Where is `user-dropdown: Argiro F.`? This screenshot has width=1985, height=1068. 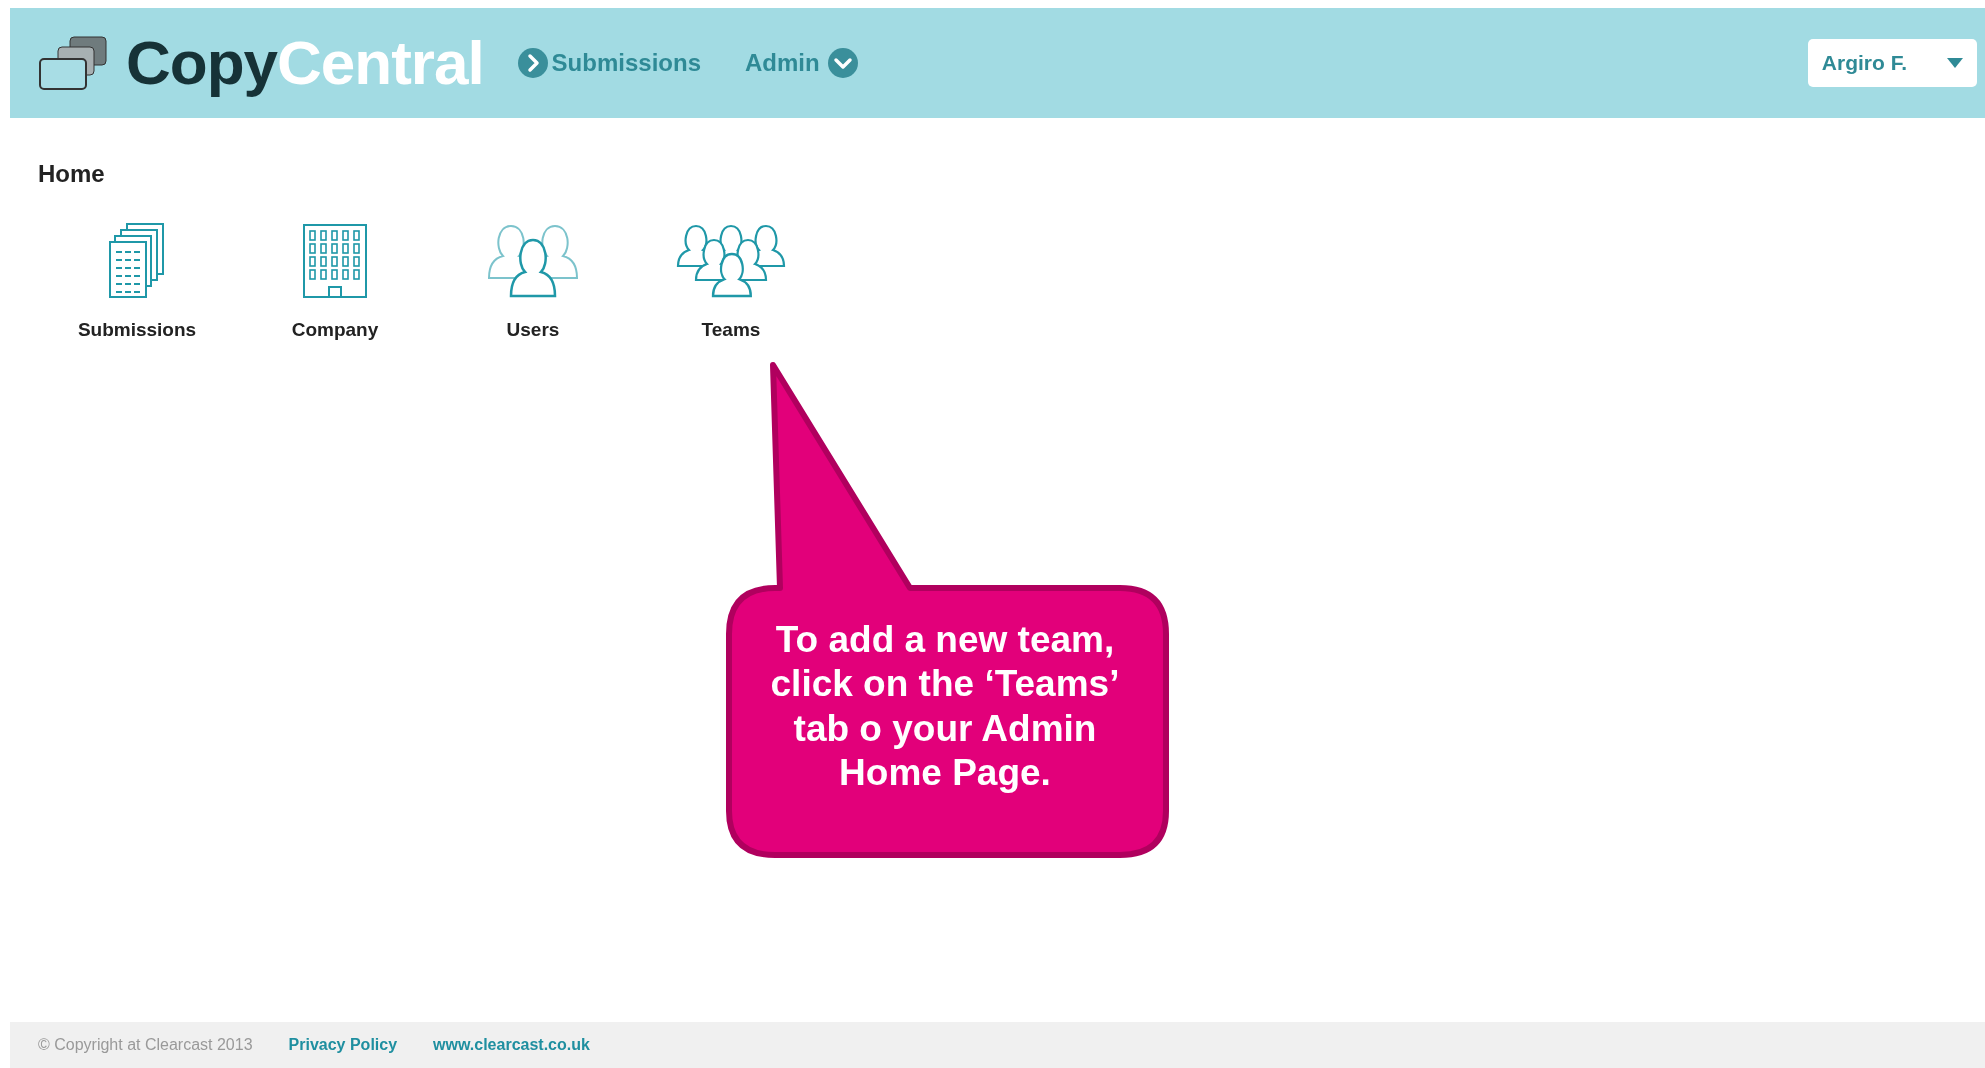
user-dropdown: Argiro F. is located at coordinates (1892, 63).